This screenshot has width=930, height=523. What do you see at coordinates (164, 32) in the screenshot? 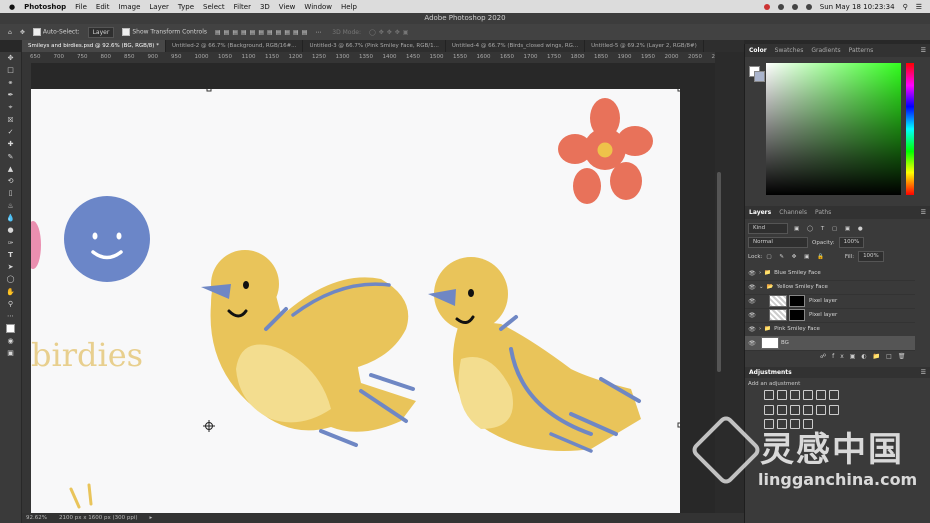
I see `transform-controls-checkbox: Show Transform Controls` at bounding box center [164, 32].